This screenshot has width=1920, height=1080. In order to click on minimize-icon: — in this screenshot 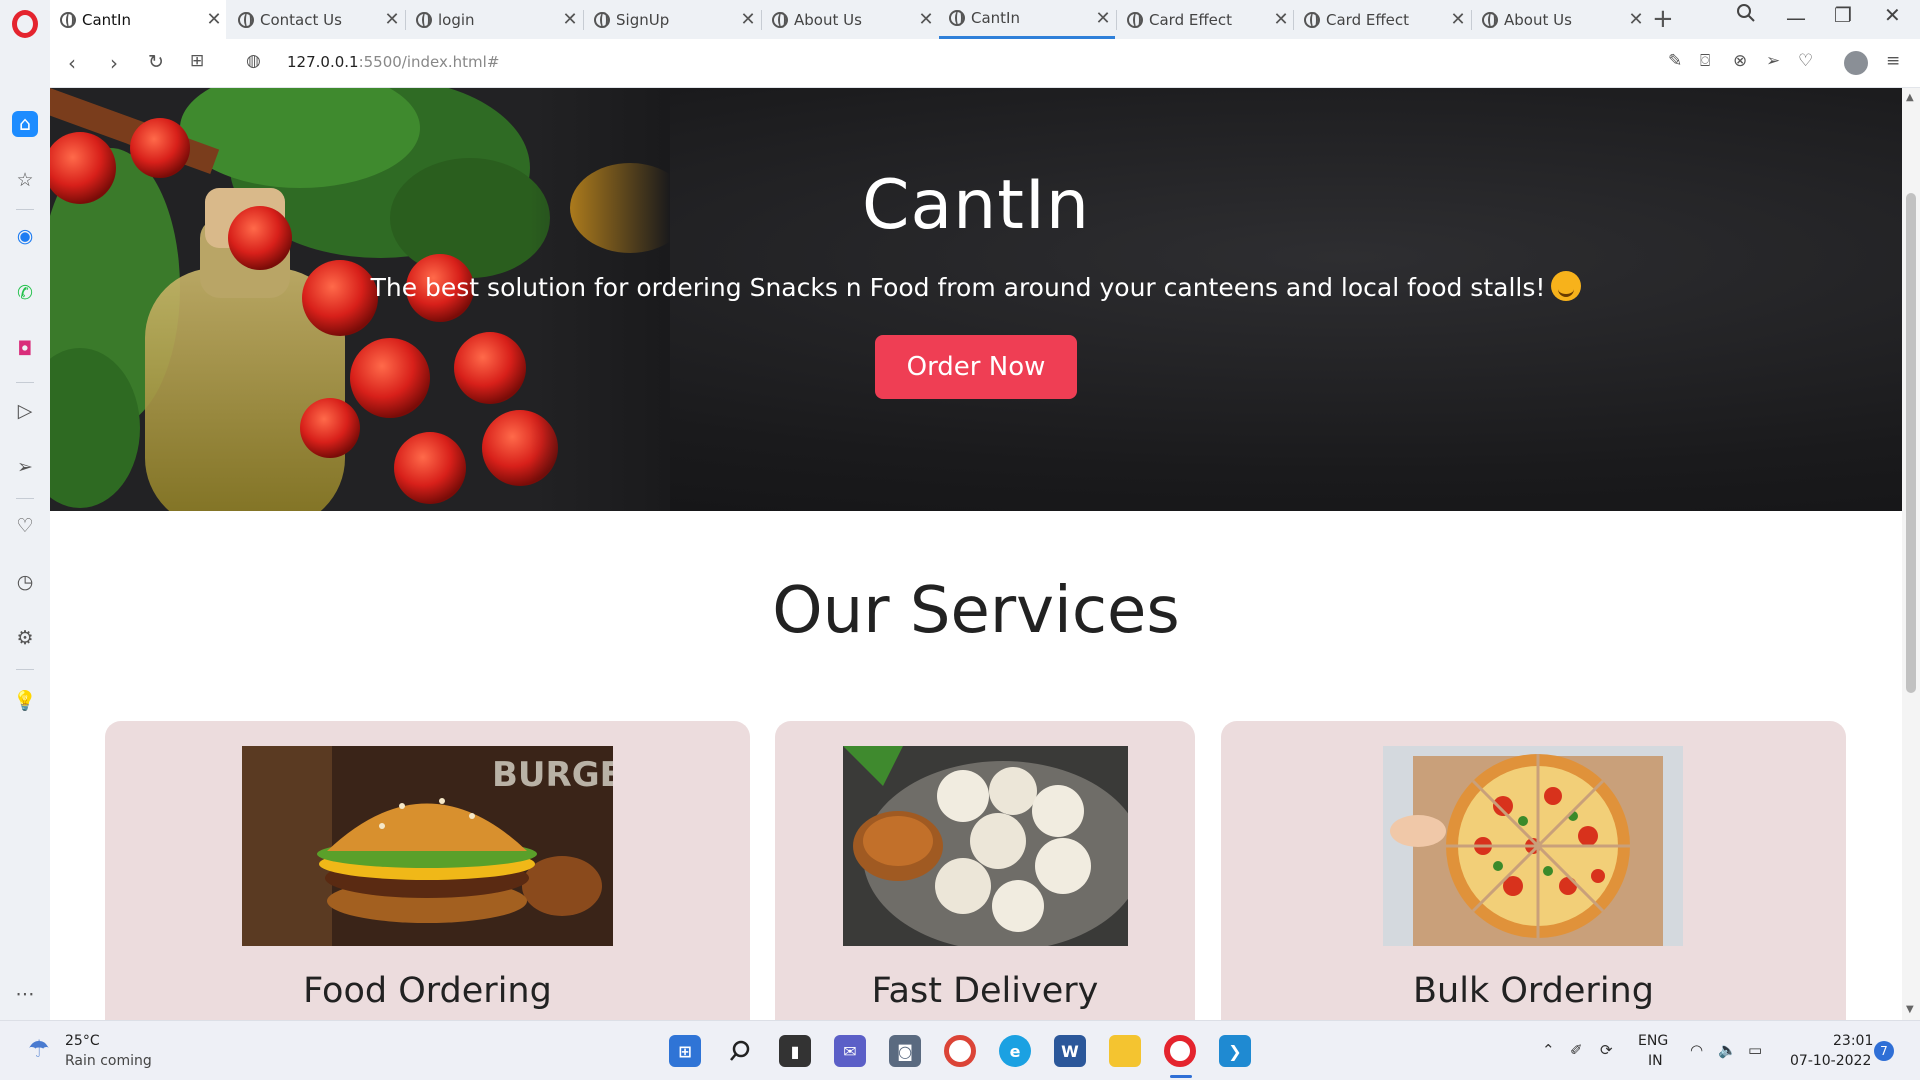, I will do `click(1796, 18)`.